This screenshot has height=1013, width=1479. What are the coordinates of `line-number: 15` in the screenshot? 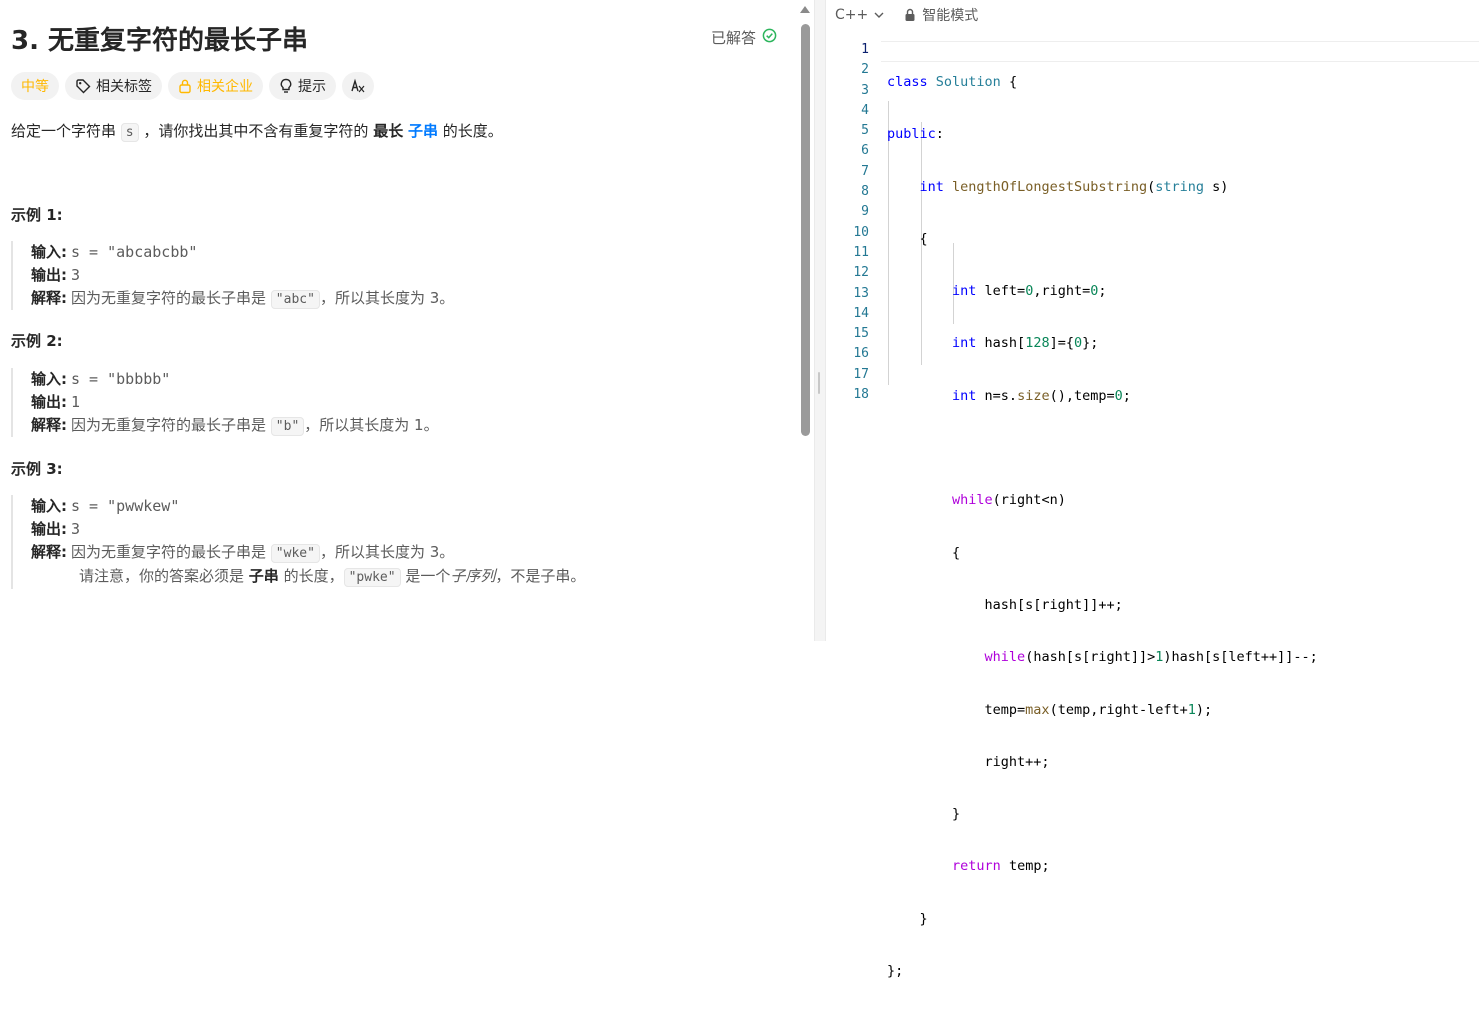 It's located at (861, 334).